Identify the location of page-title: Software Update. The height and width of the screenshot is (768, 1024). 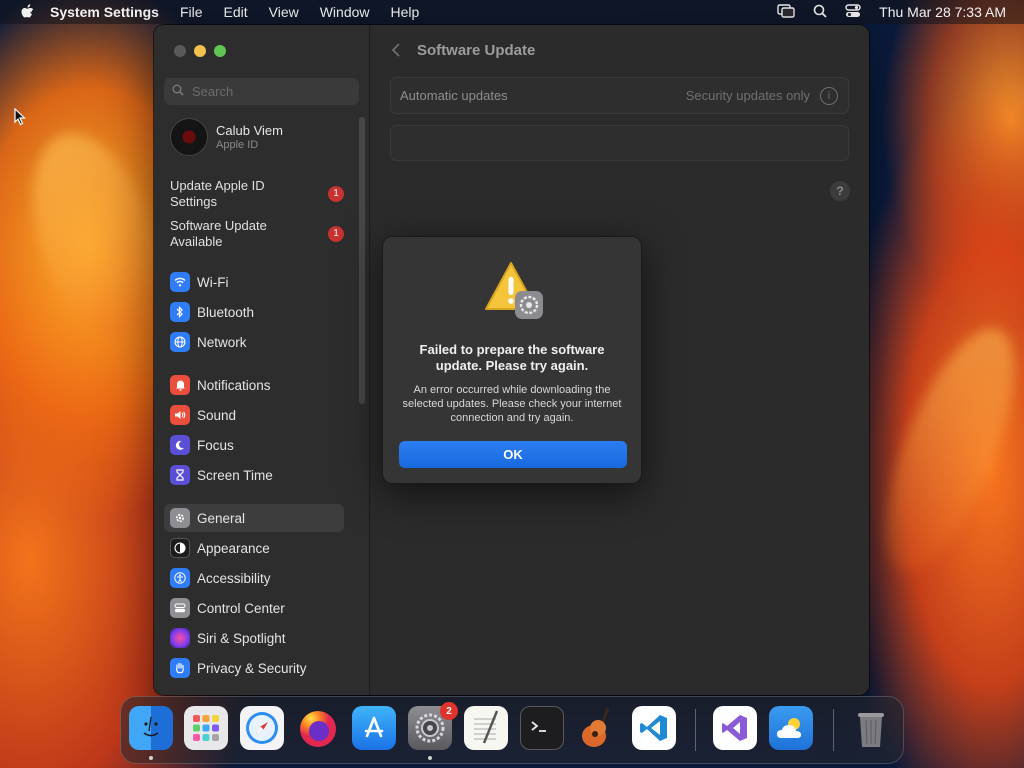
(476, 50).